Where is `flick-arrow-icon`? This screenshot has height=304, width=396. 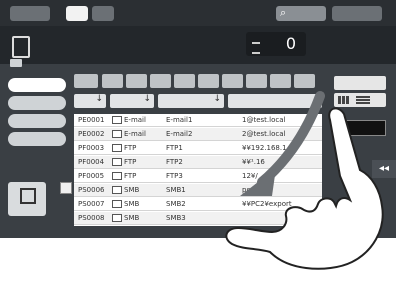
flick-arrow-icon is located at coordinates (291, 139).